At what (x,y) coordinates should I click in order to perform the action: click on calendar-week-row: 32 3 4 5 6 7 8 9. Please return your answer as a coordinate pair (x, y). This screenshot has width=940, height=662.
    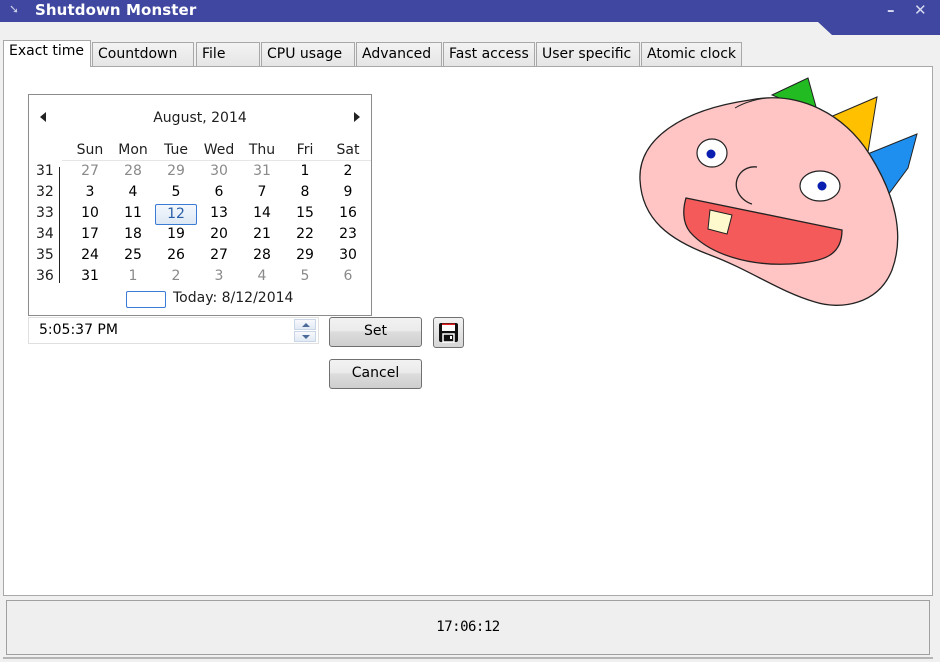
    Looking at the image, I should click on (200, 192).